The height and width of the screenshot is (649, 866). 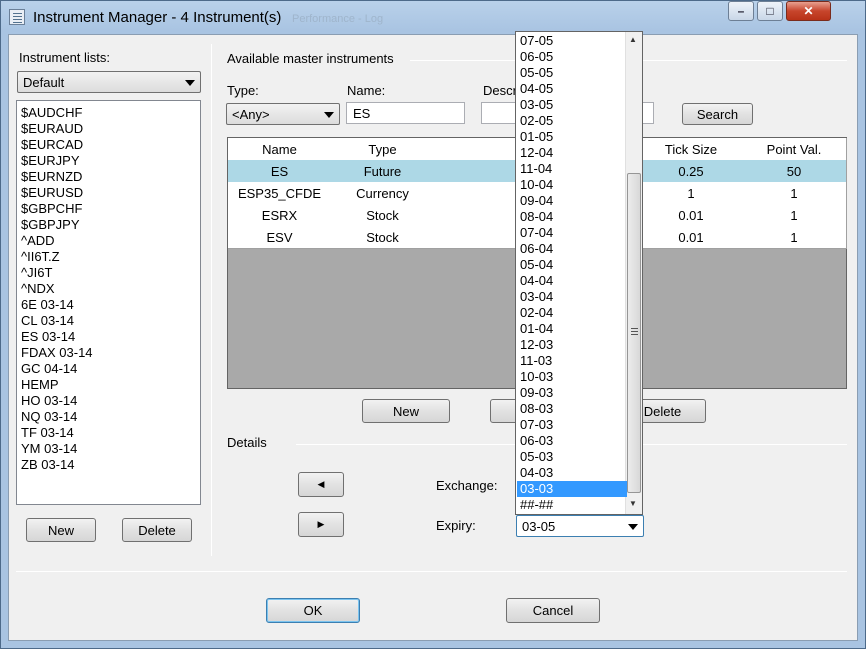 What do you see at coordinates (321, 484) in the screenshot?
I see `move-left-button: ◀` at bounding box center [321, 484].